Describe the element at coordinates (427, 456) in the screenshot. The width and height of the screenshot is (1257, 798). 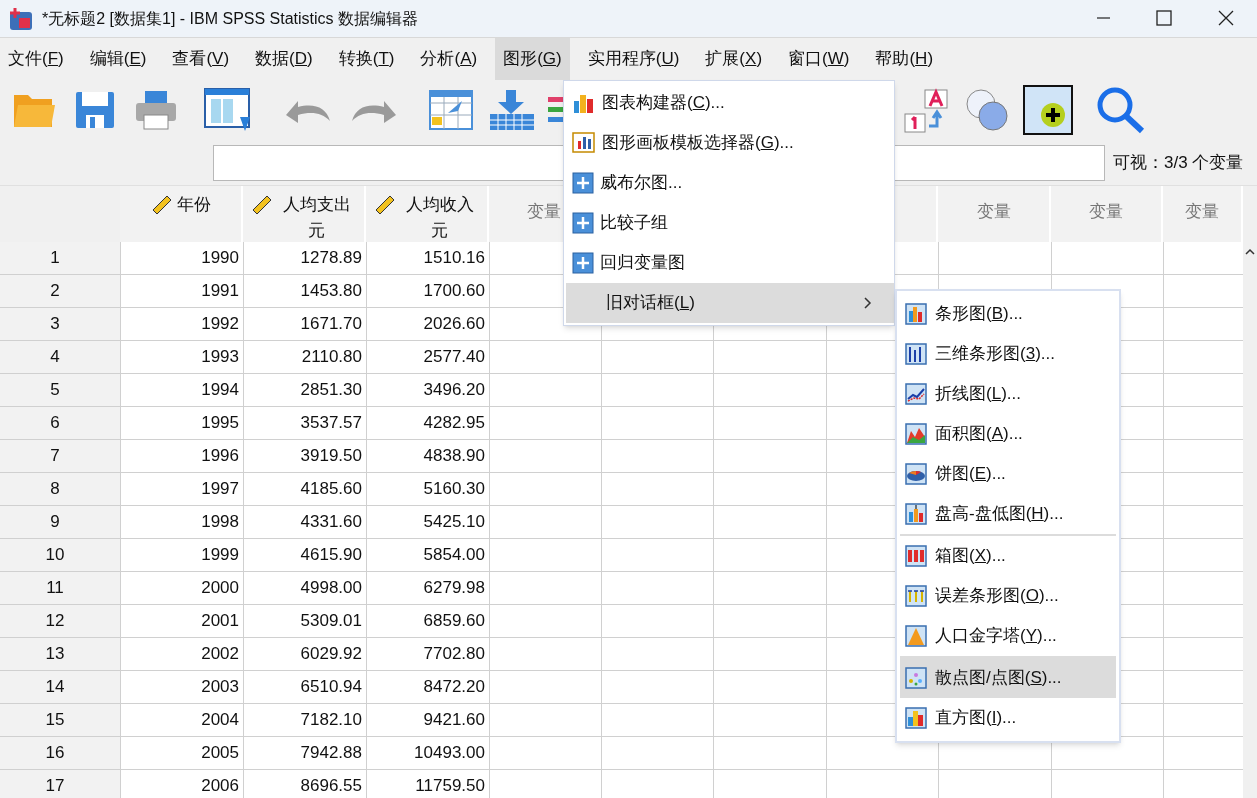
I see `table-cell: 4838.90` at that location.